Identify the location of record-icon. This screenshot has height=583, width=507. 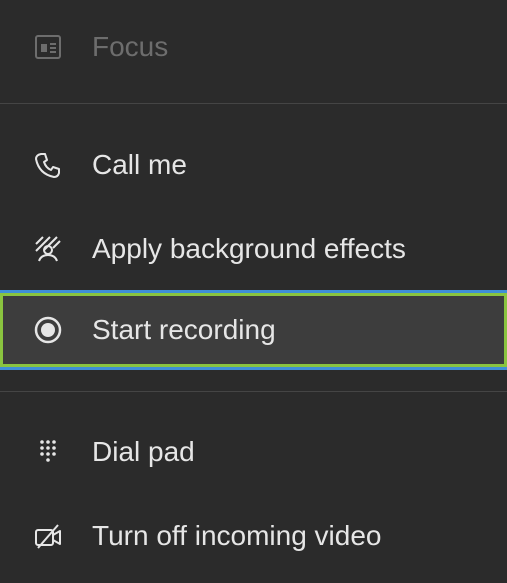
(48, 330).